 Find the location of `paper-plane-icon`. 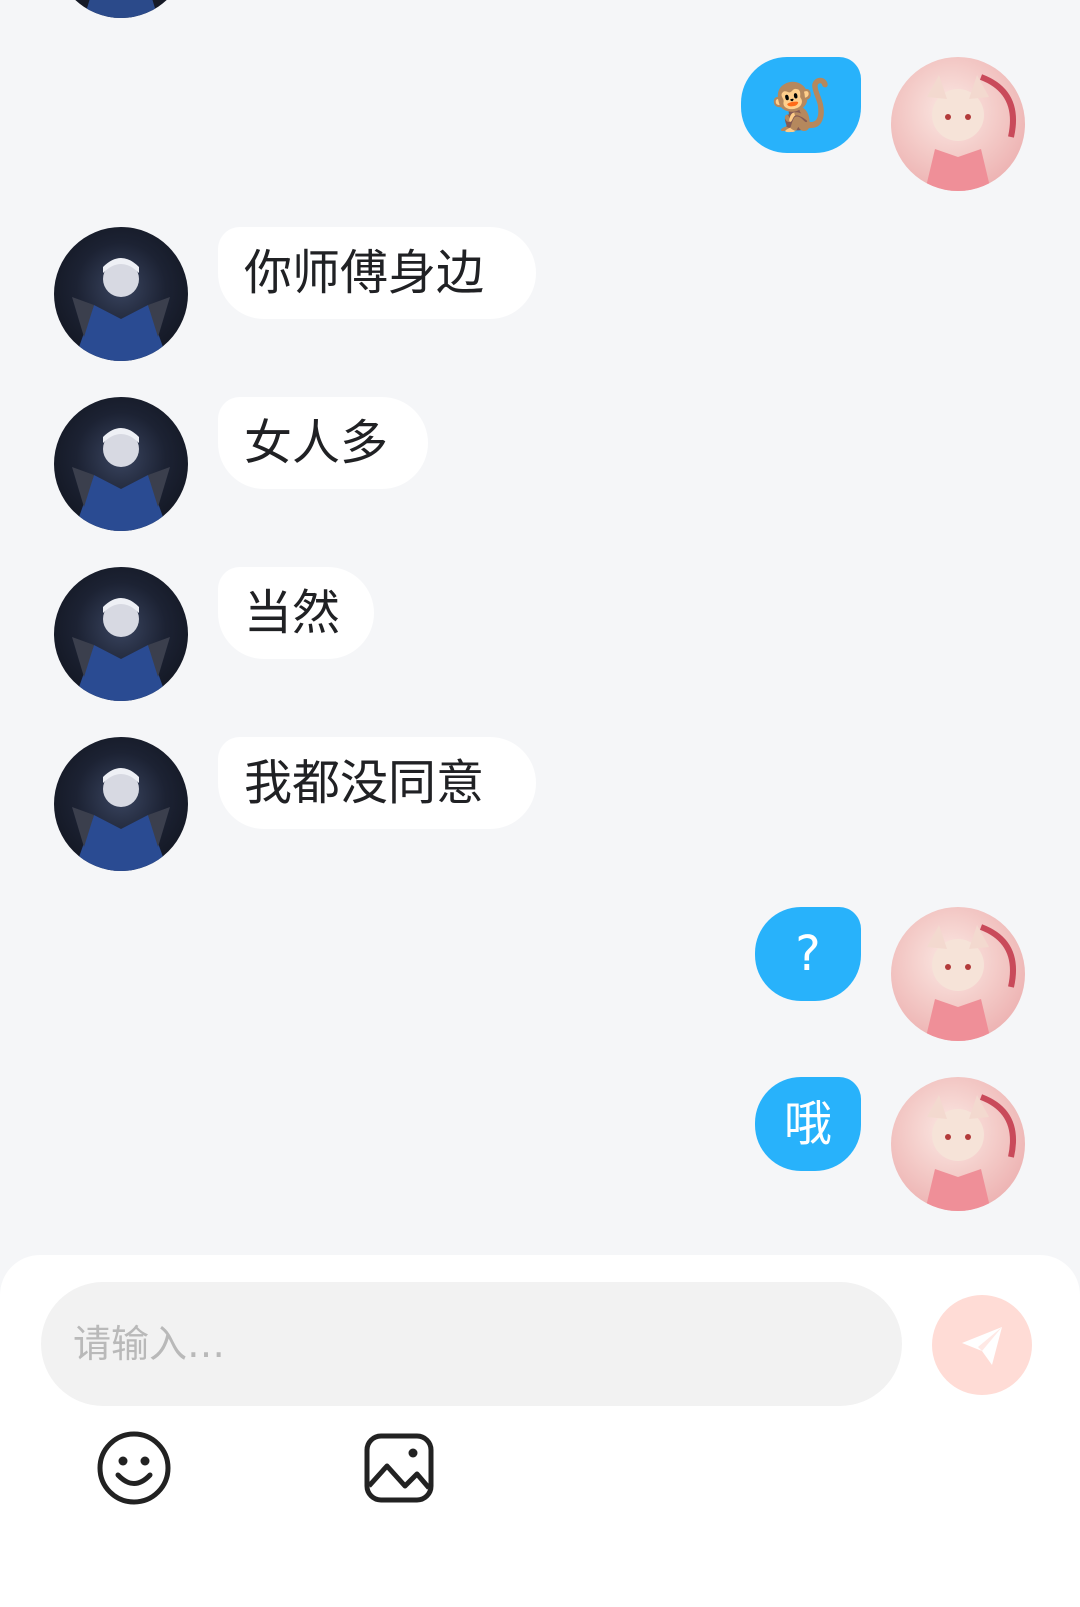

paper-plane-icon is located at coordinates (982, 1346).